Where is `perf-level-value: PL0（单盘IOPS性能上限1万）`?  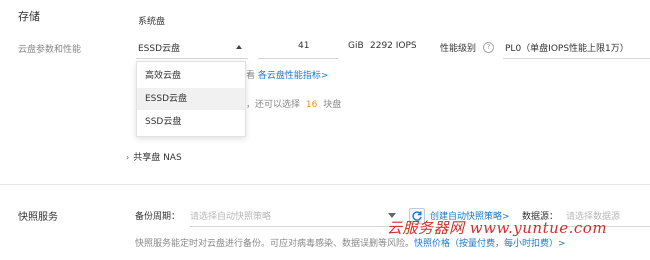
perf-level-value: PL0（单盘IOPS性能上限1万） is located at coordinates (567, 49).